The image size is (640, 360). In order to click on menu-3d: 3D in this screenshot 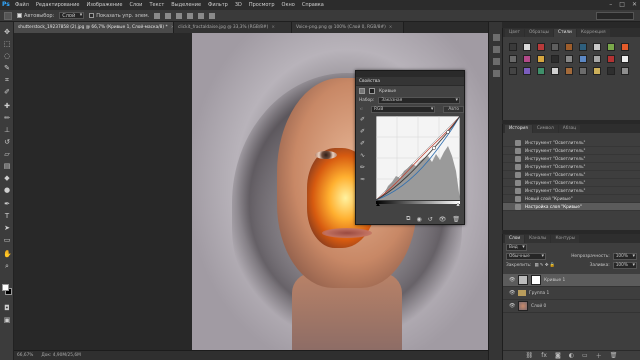, I will do `click(238, 5)`.